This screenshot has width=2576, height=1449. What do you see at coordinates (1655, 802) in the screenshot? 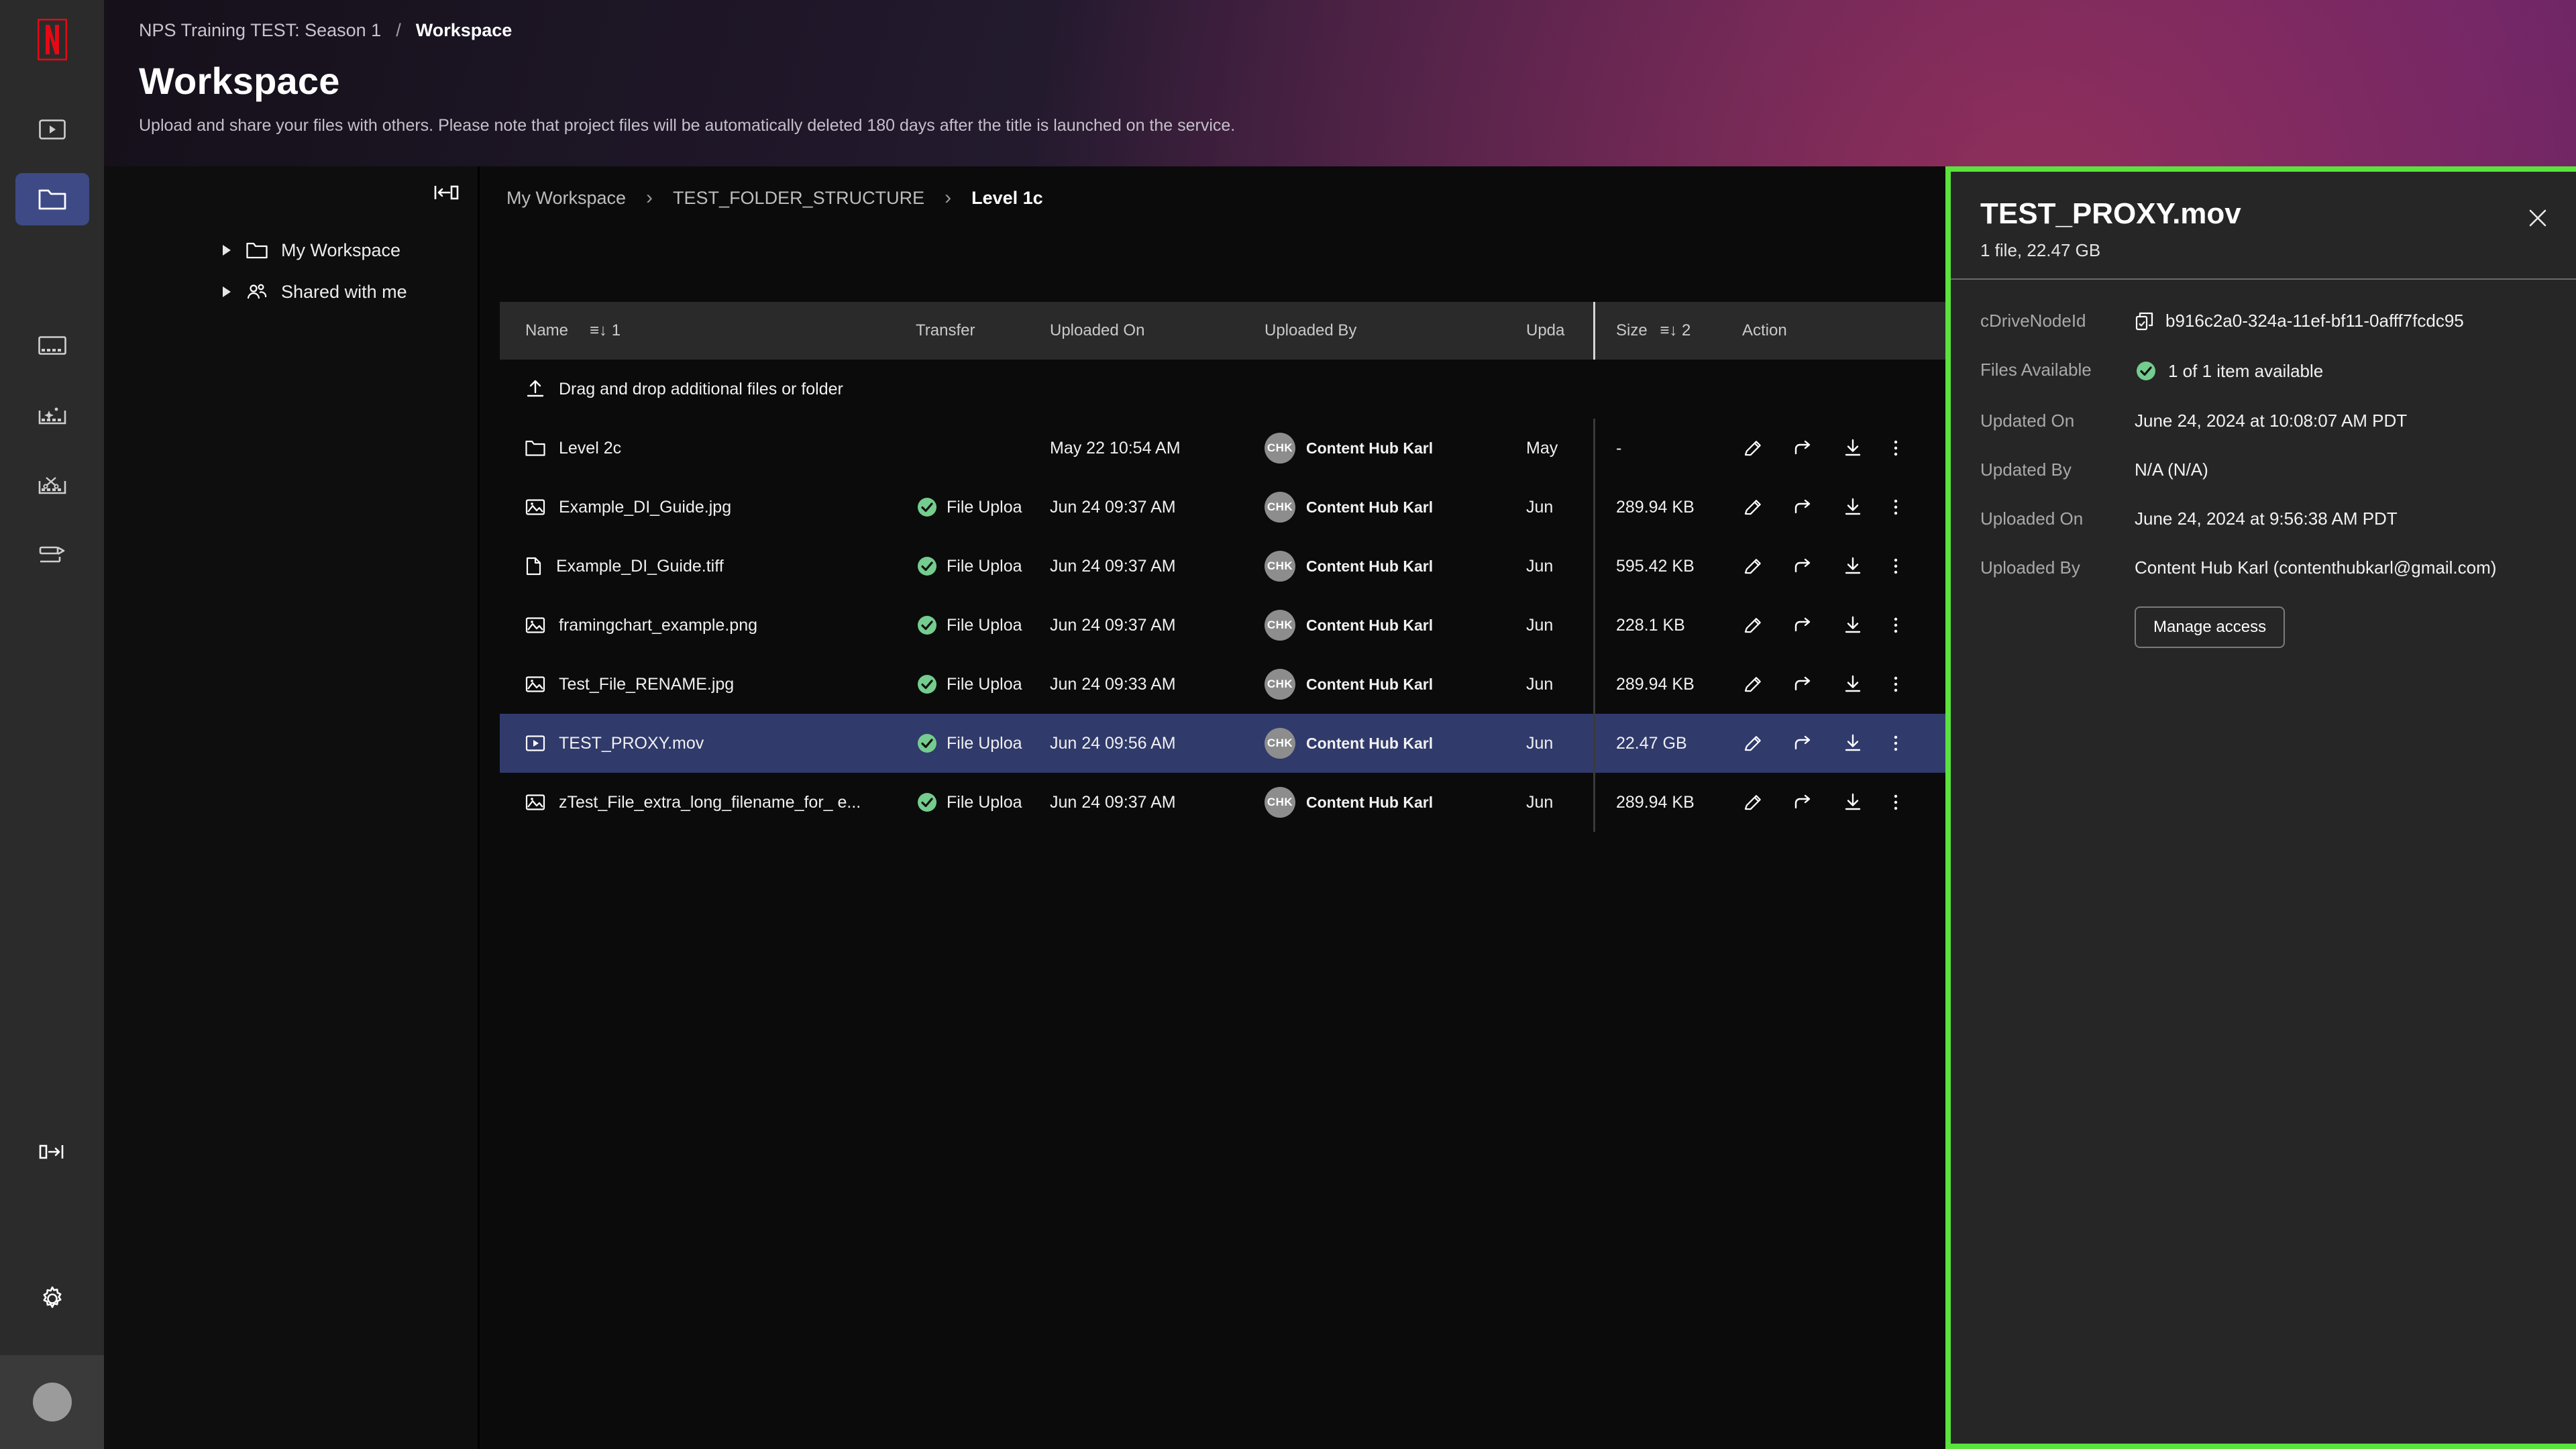
I see `cell-size: 289.94 KB` at bounding box center [1655, 802].